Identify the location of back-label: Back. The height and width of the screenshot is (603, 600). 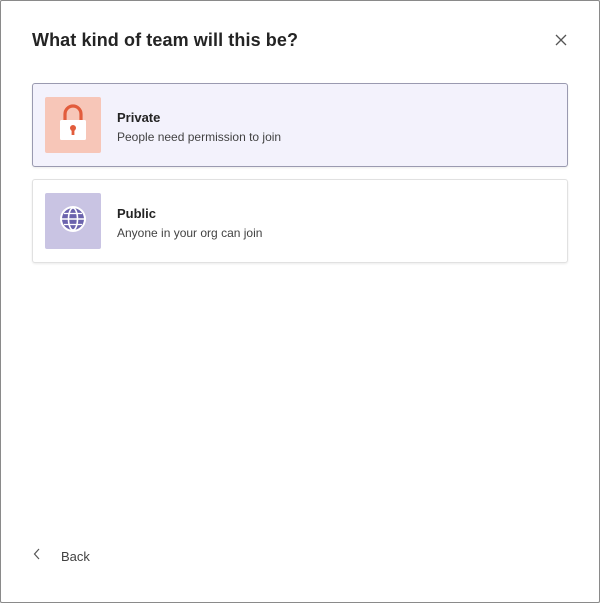
(75, 556).